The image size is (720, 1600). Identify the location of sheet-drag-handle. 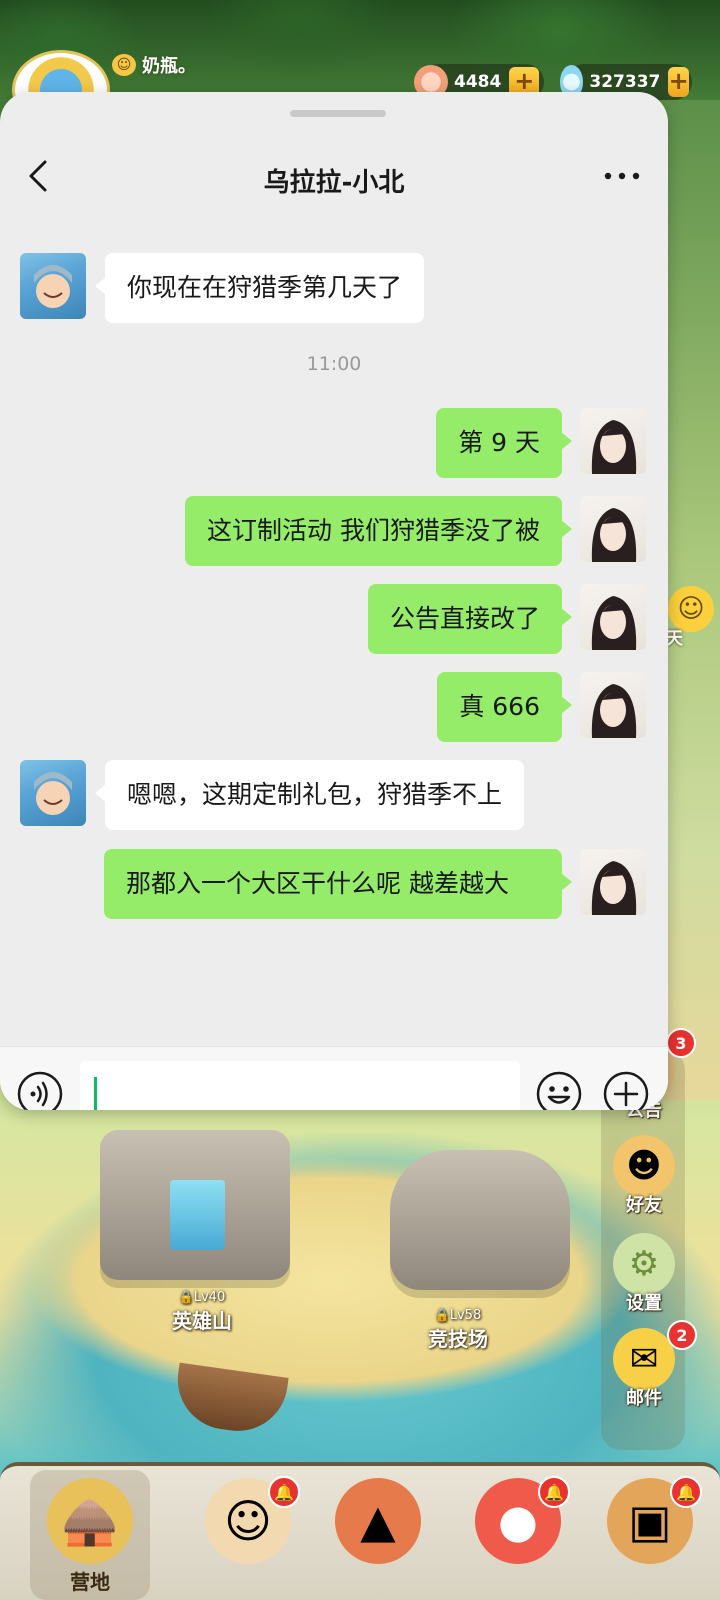
(338, 113).